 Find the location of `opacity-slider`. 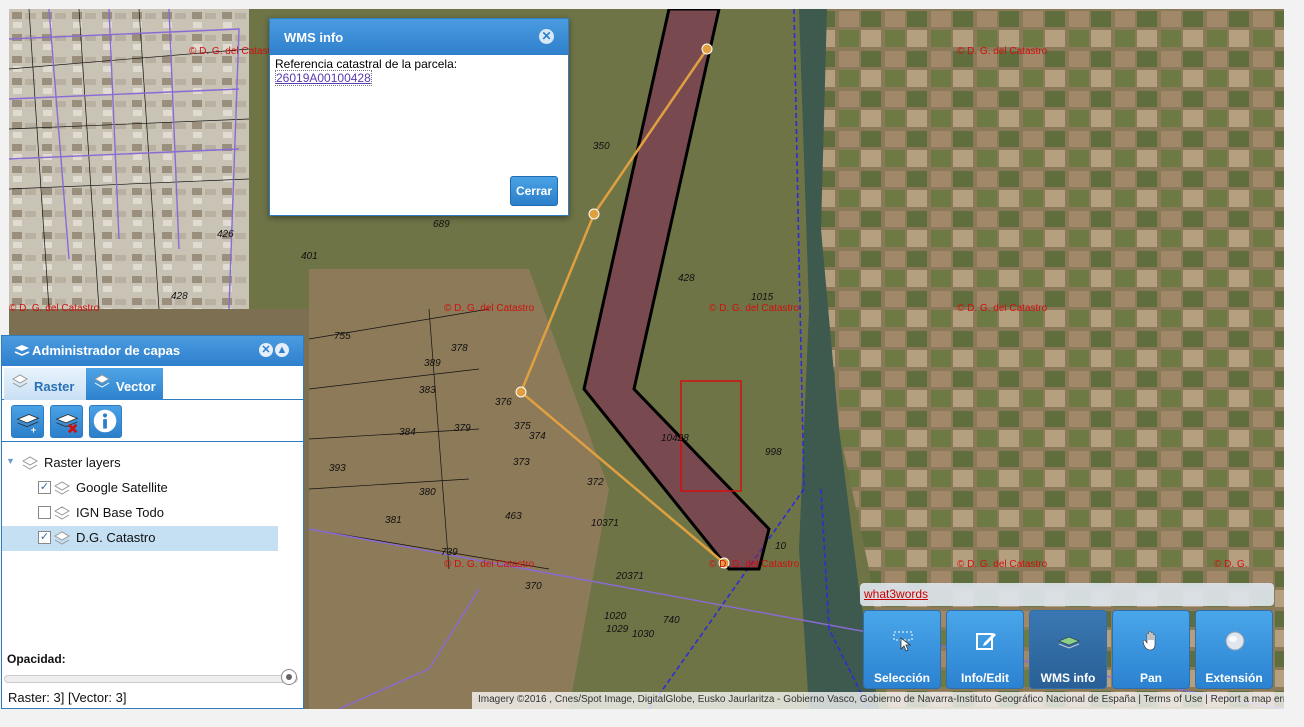

opacity-slider is located at coordinates (151, 679).